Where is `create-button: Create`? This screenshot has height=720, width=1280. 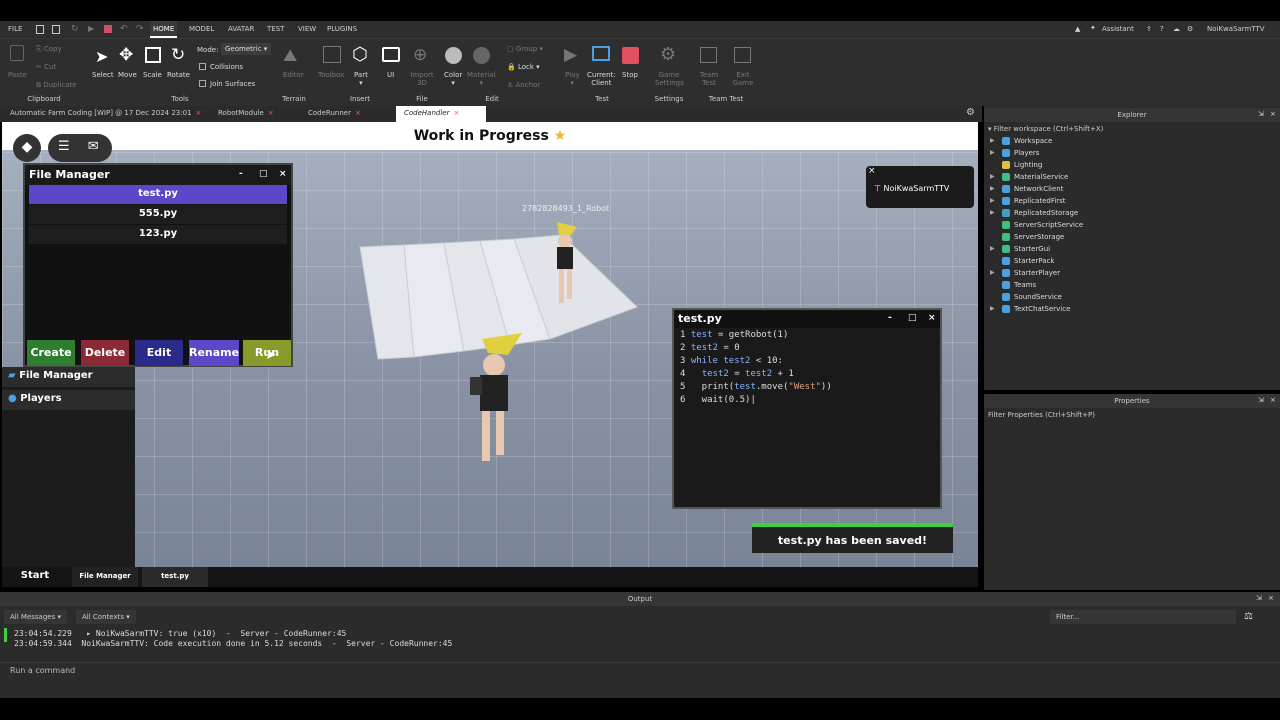 create-button: Create is located at coordinates (51, 353).